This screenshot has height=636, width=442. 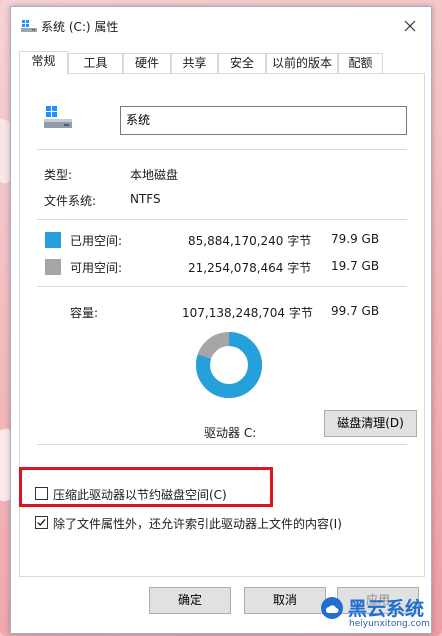 What do you see at coordinates (230, 433) in the screenshot?
I see `drive-letter-label: 驱动器 C:` at bounding box center [230, 433].